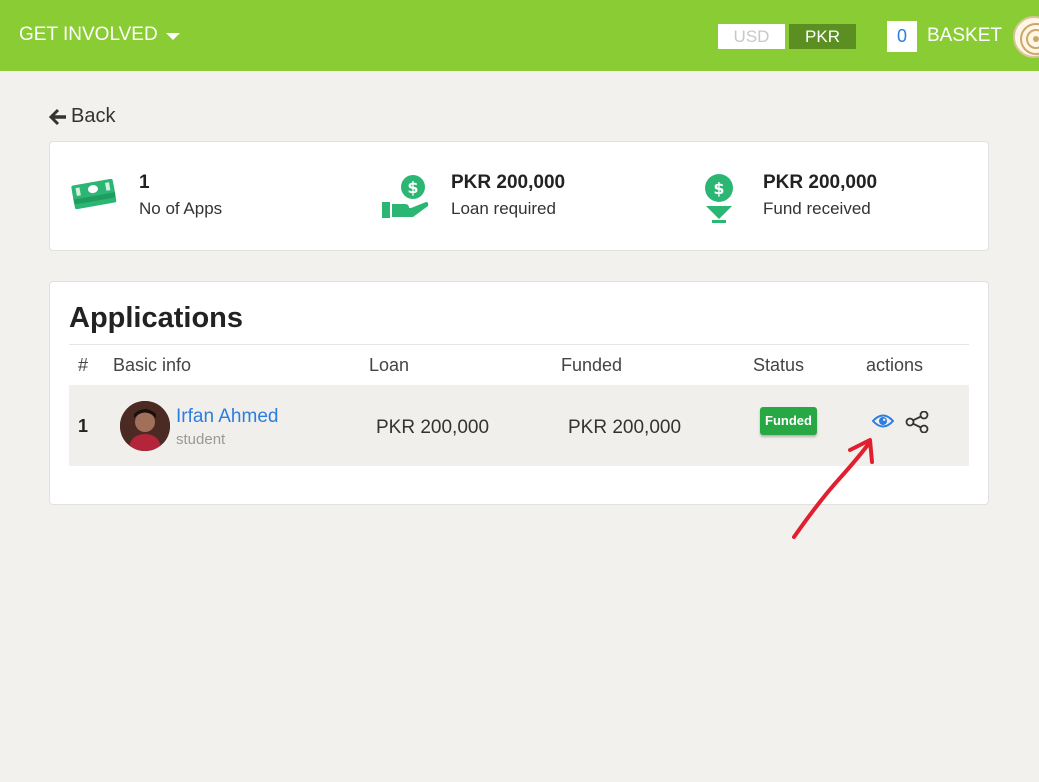  I want to click on col-number: #, so click(83, 365).